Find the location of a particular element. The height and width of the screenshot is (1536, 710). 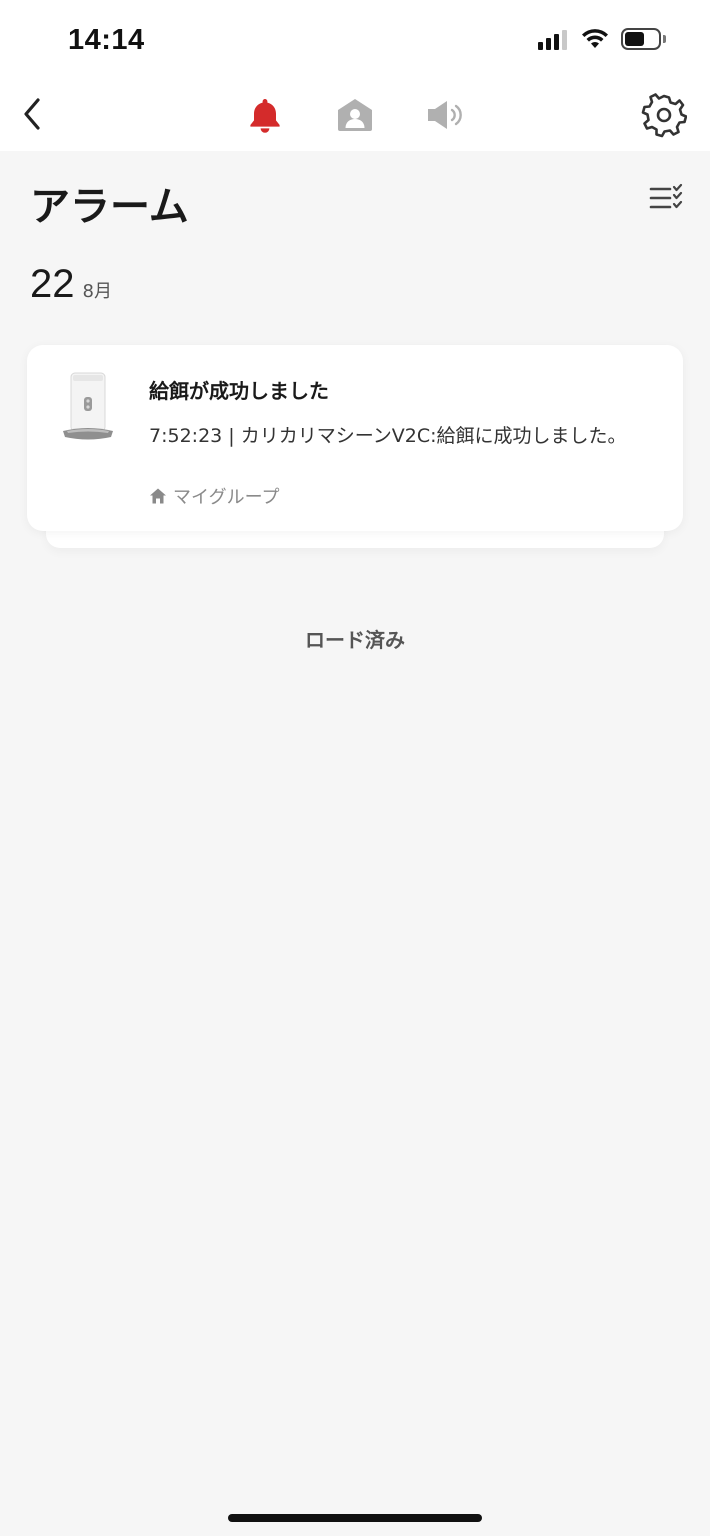

tab-speaker is located at coordinates (445, 115).